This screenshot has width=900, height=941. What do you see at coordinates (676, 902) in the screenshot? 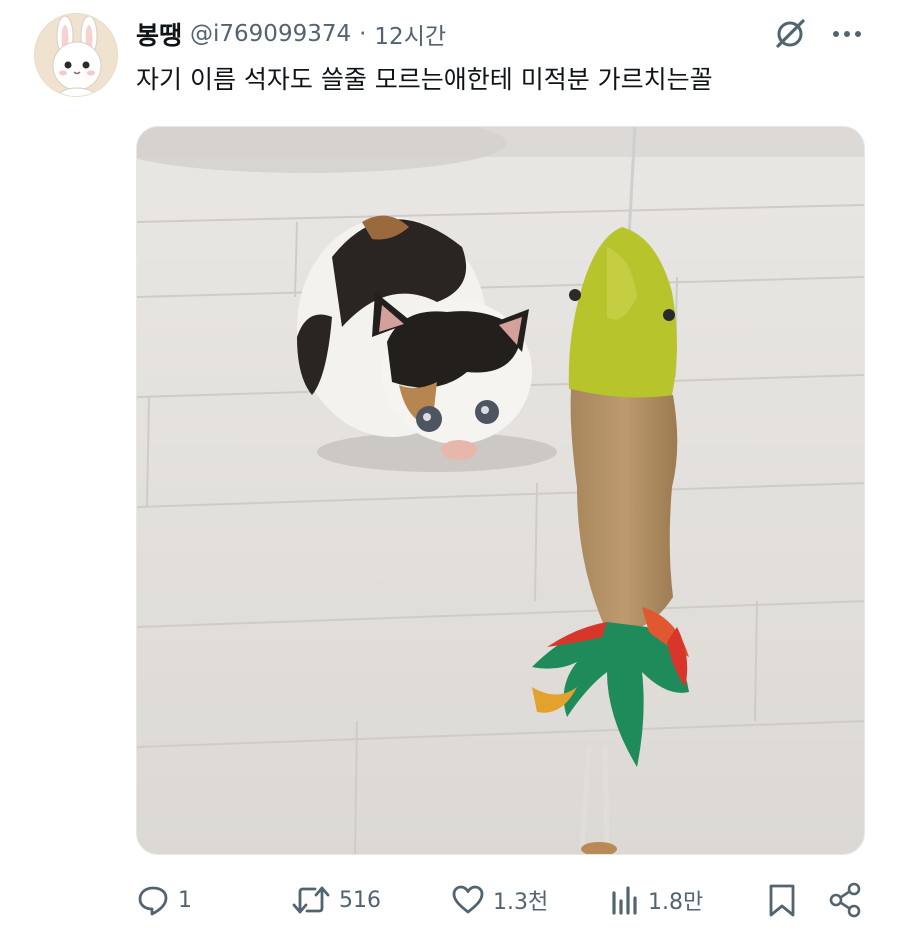
I see `view-count: 1.8만` at bounding box center [676, 902].